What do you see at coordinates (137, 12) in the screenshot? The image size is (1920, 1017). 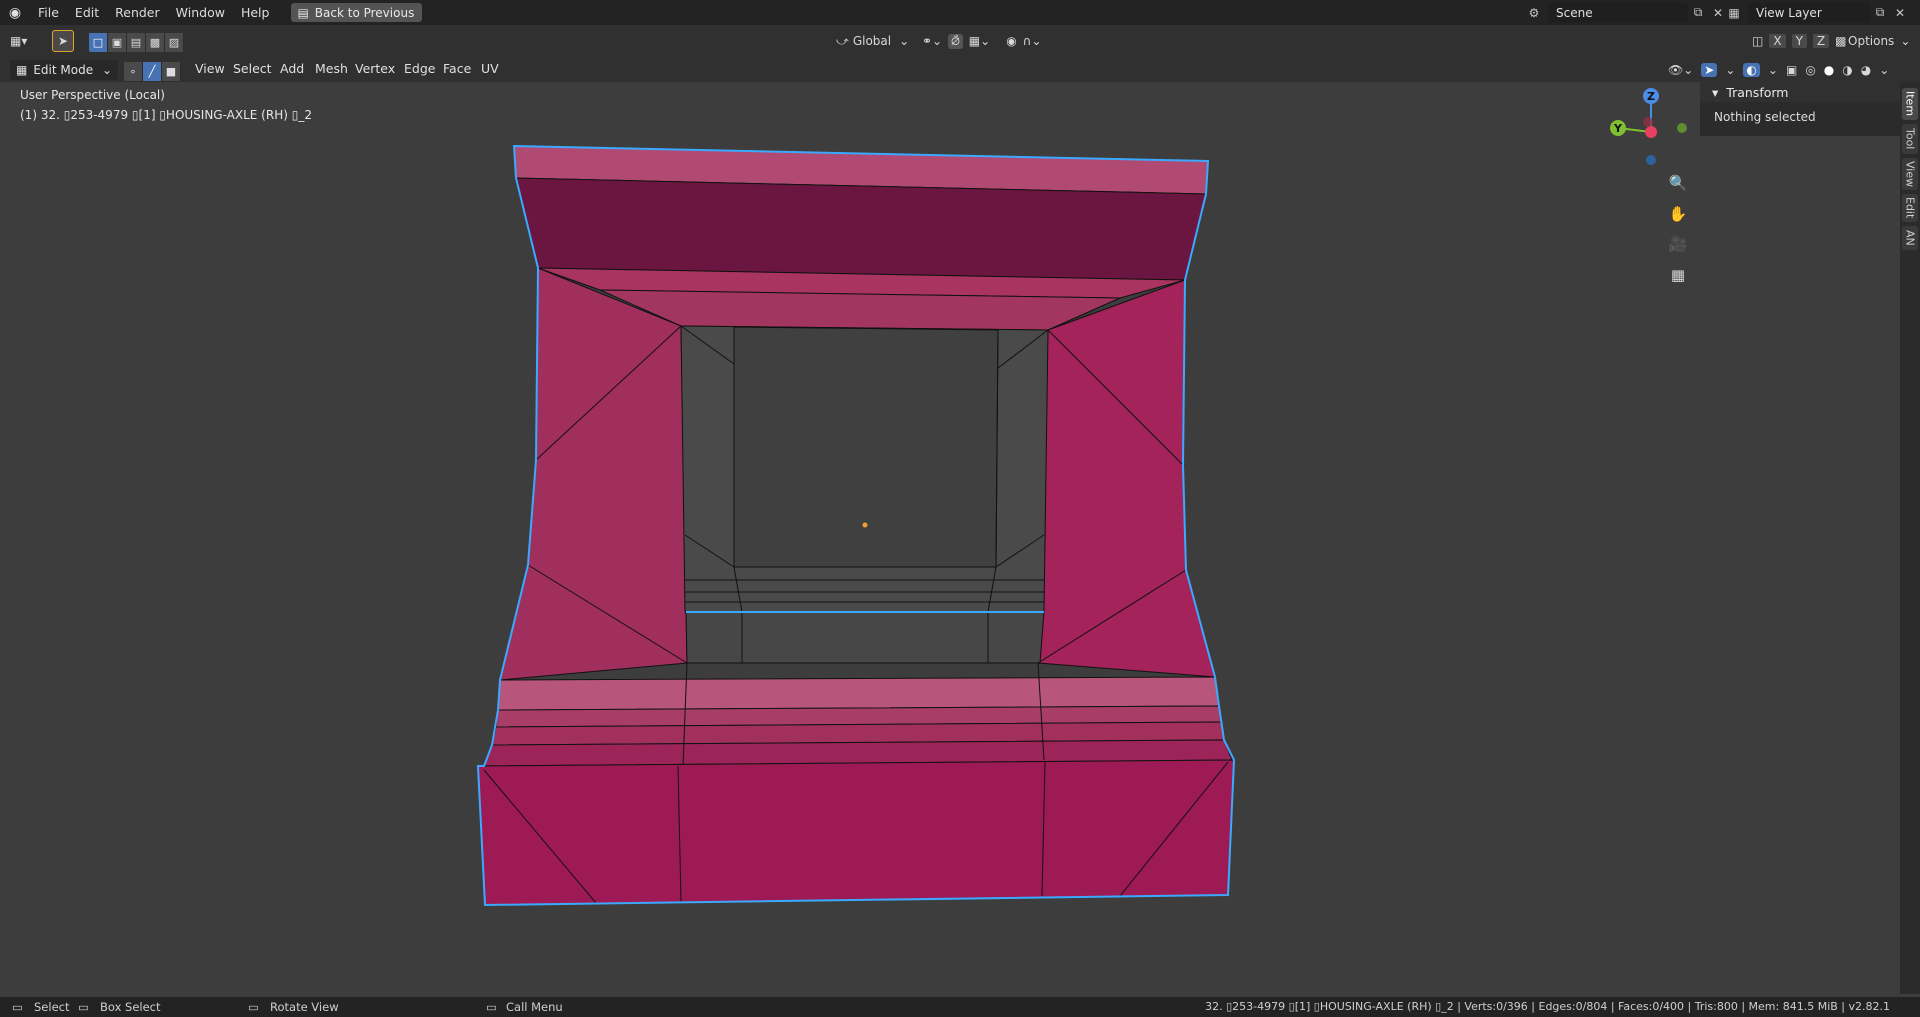 I see `menu-render: Render` at bounding box center [137, 12].